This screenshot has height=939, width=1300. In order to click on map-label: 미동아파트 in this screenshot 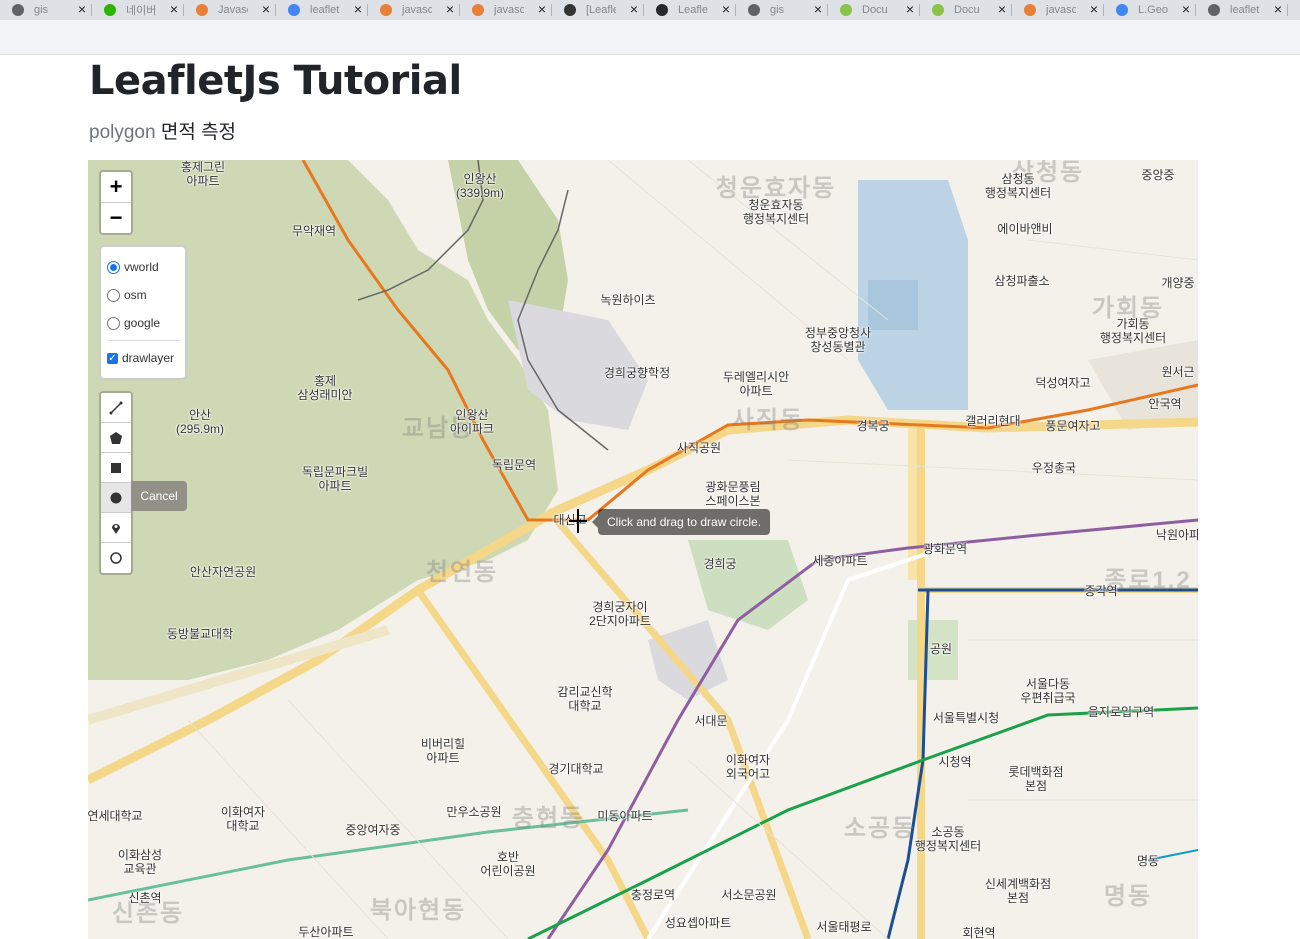, I will do `click(625, 816)`.